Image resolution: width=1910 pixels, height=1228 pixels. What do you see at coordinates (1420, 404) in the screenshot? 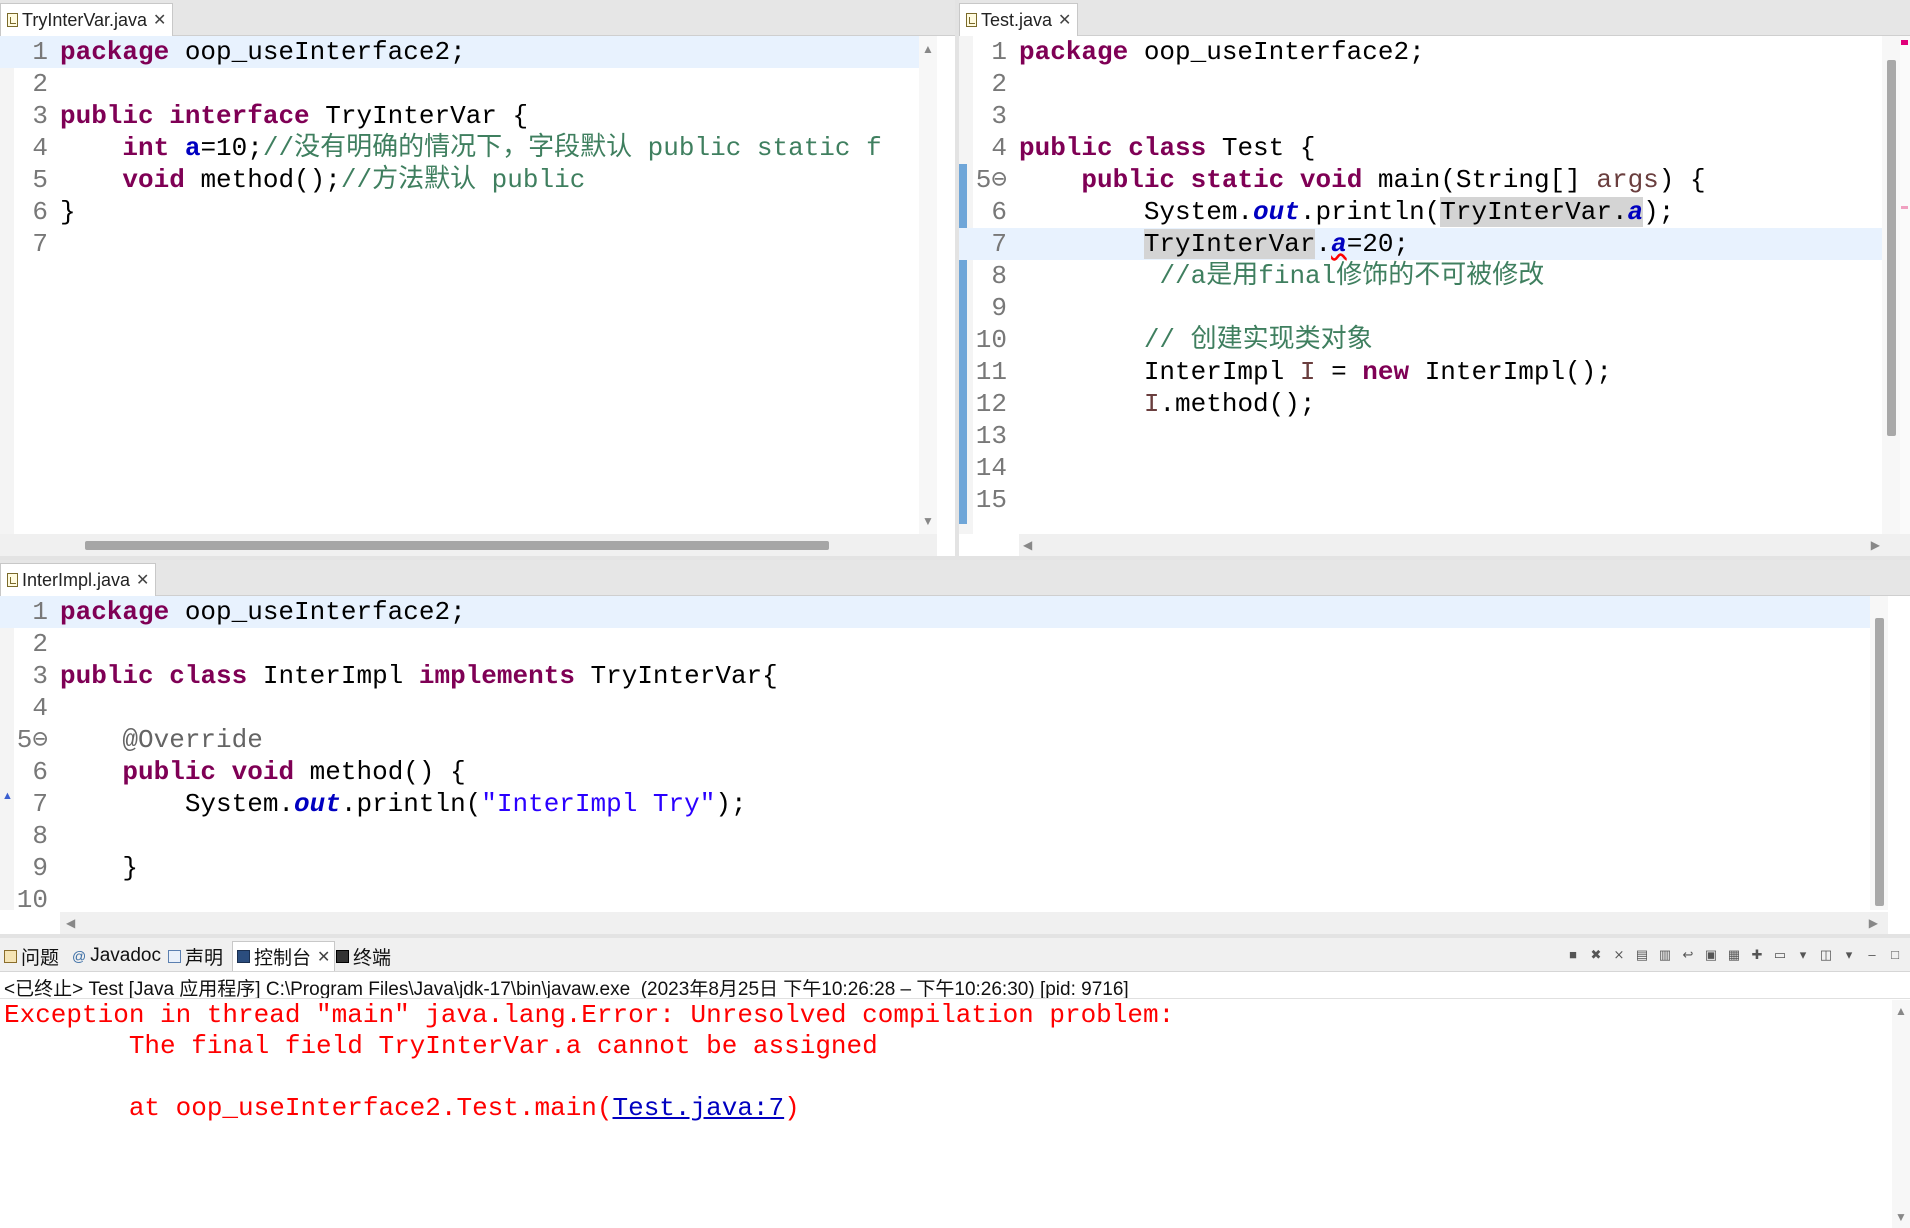
I see `code-line: 12 I.method();` at bounding box center [1420, 404].